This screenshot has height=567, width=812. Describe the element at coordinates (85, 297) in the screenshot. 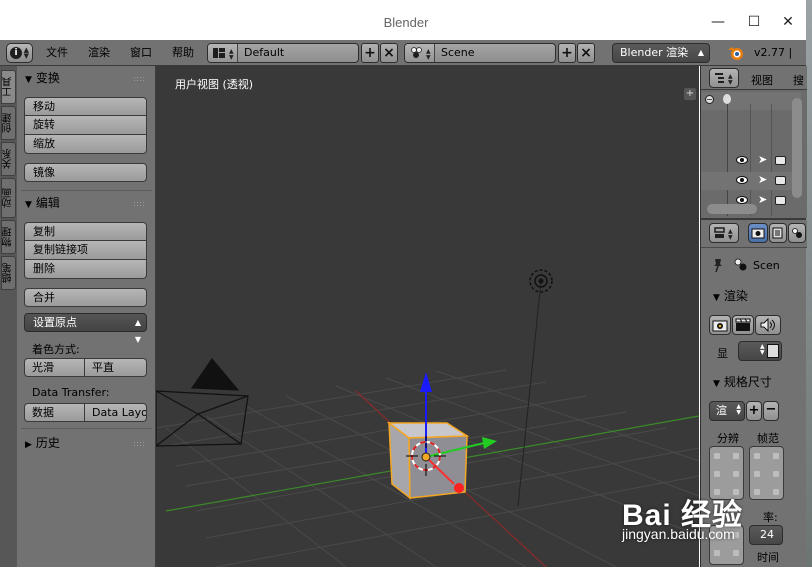

I see `join-button: 合并` at that location.